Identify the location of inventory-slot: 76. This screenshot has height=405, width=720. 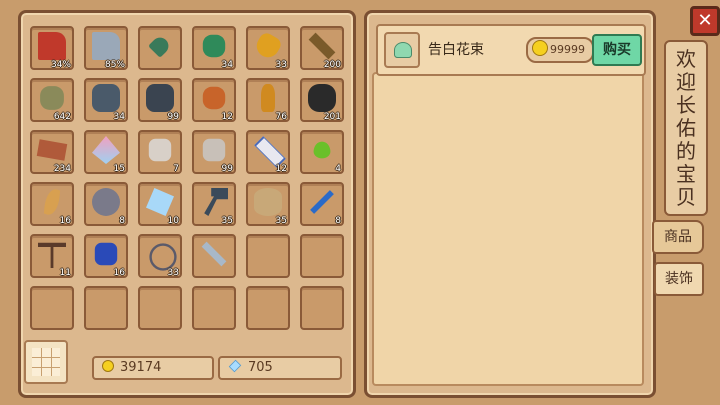
(268, 100).